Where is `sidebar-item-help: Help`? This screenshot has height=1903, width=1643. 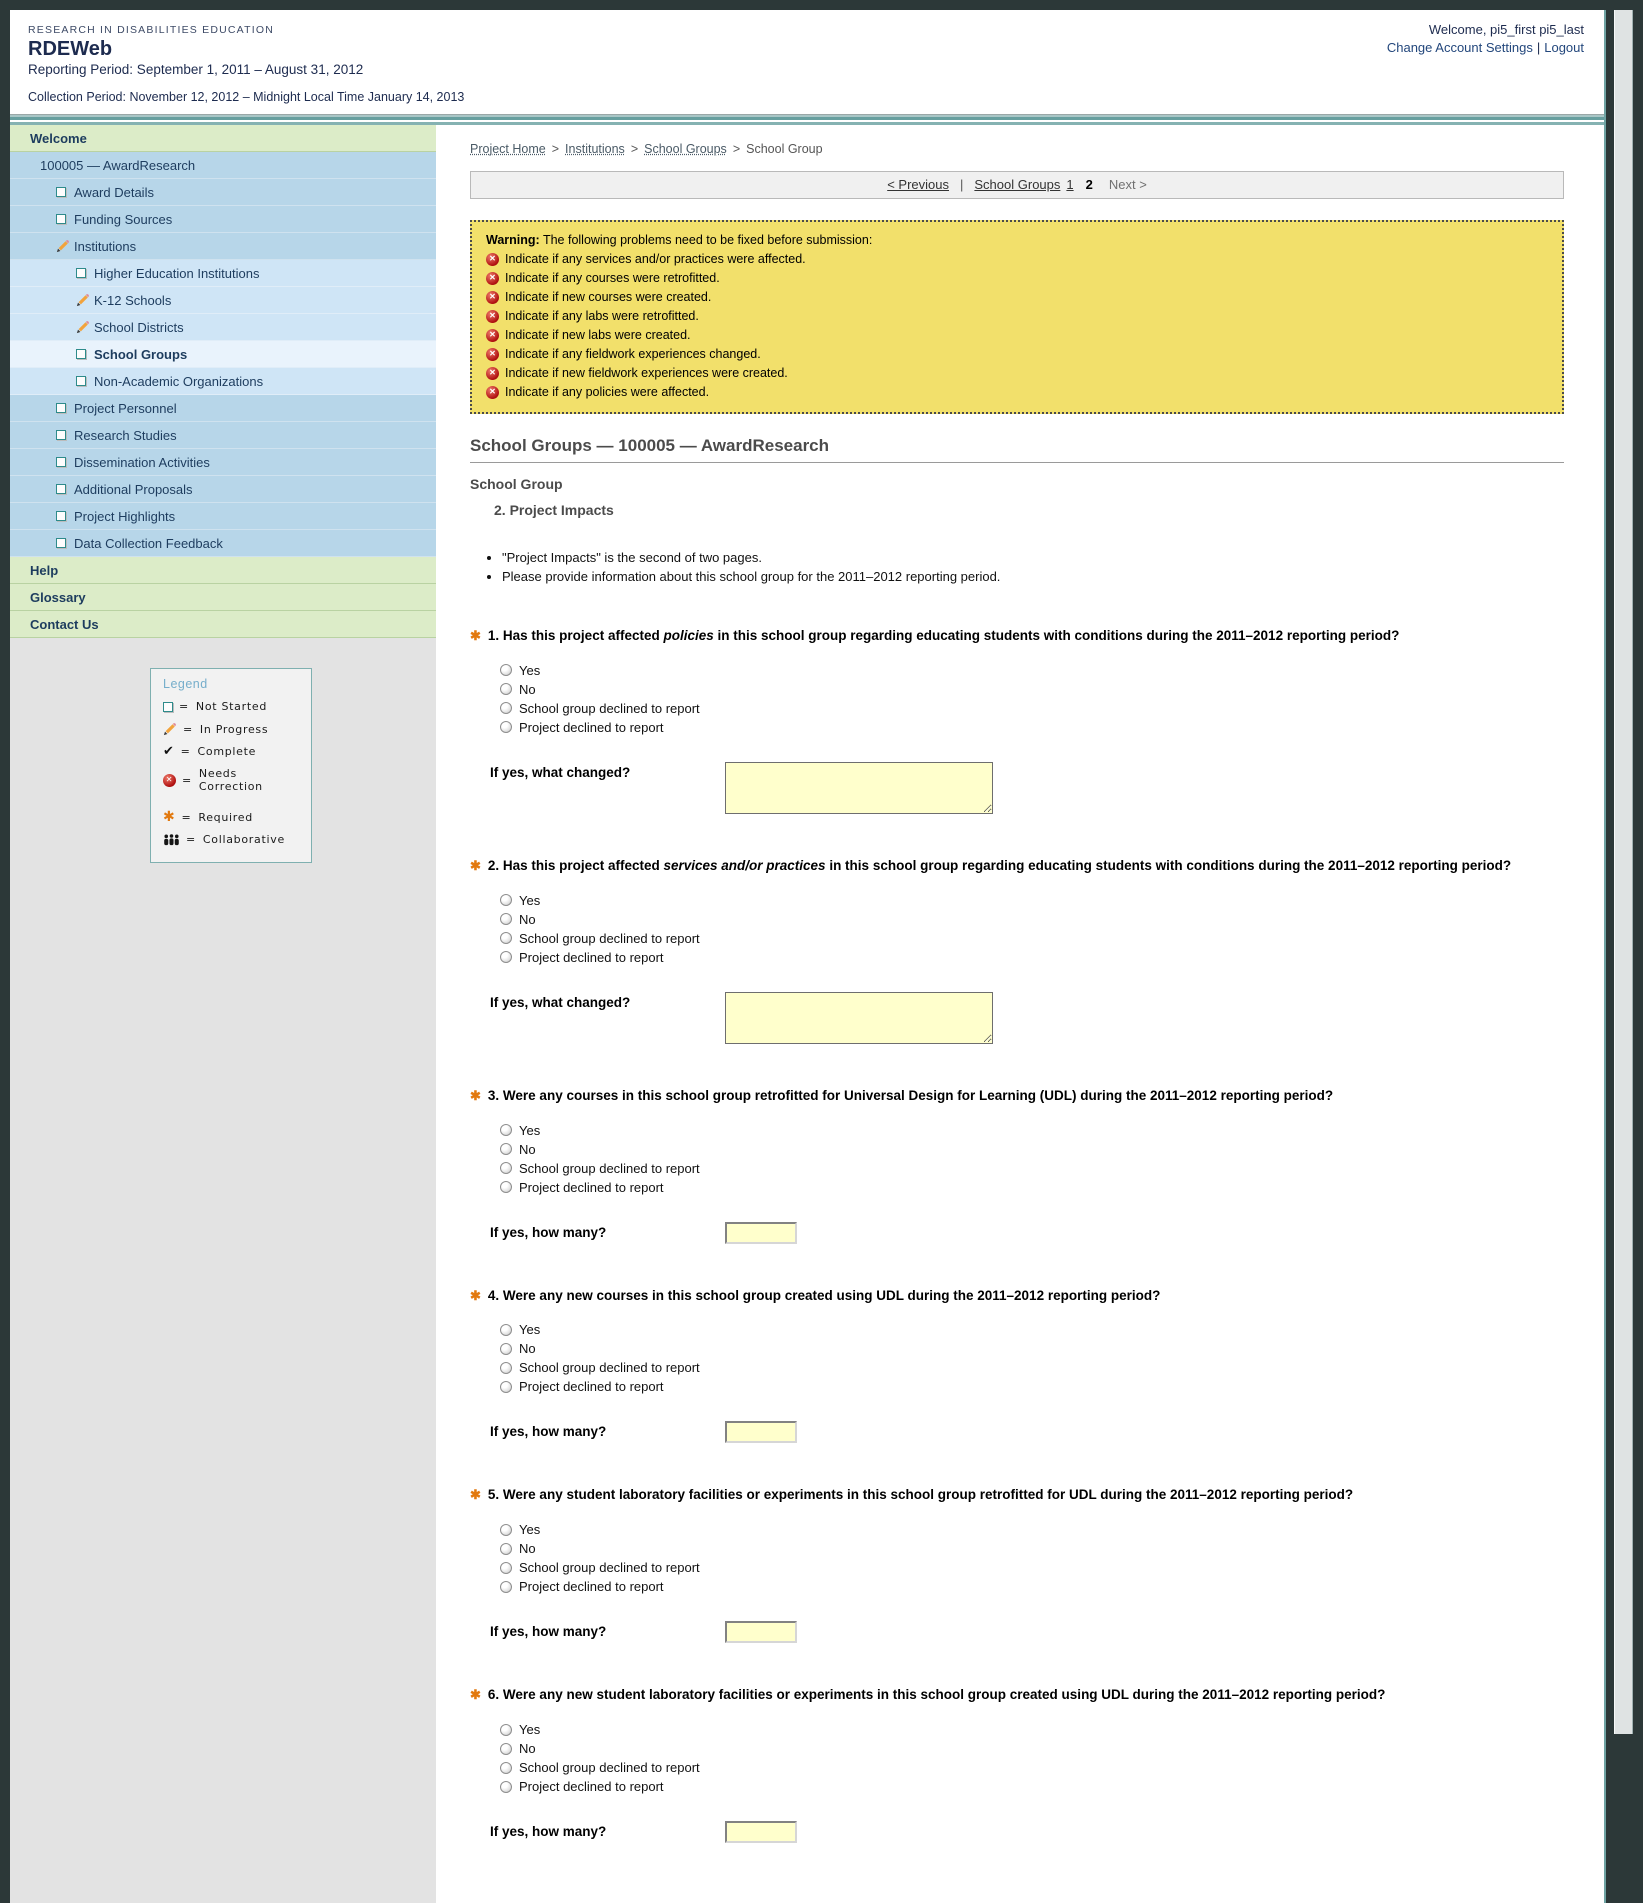
sidebar-item-help: Help is located at coordinates (223, 570).